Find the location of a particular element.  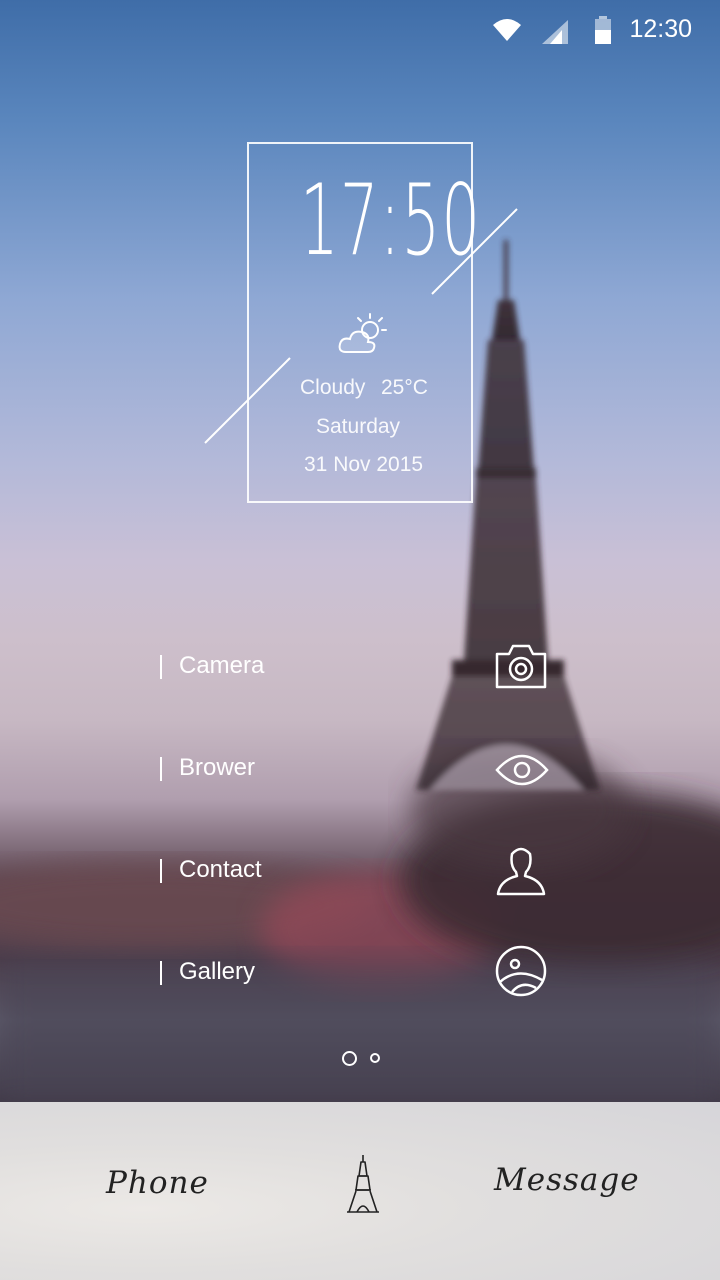

app-gallery: Gallery is located at coordinates (360, 974).